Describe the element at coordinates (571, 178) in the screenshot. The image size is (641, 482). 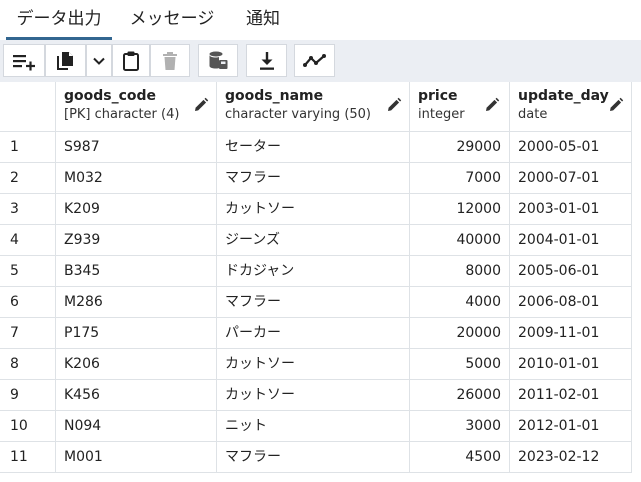
I see `cell-update-day: 2000-07-01` at that location.